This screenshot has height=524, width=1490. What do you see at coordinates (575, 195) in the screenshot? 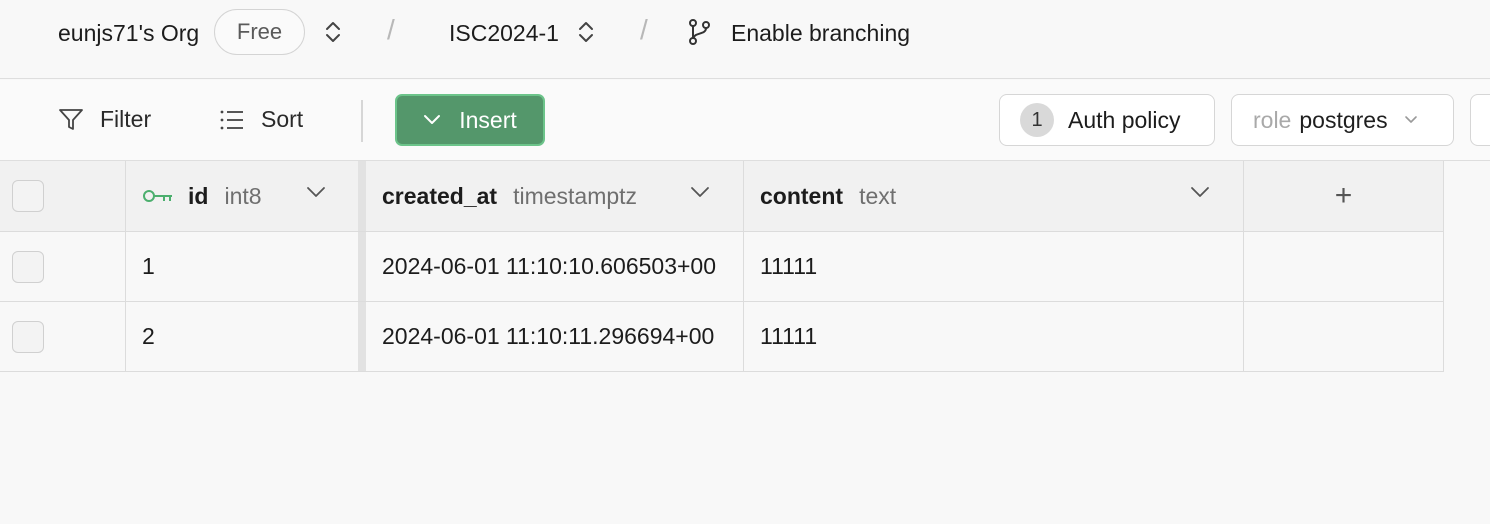
I see `column-type: timestamptz` at bounding box center [575, 195].